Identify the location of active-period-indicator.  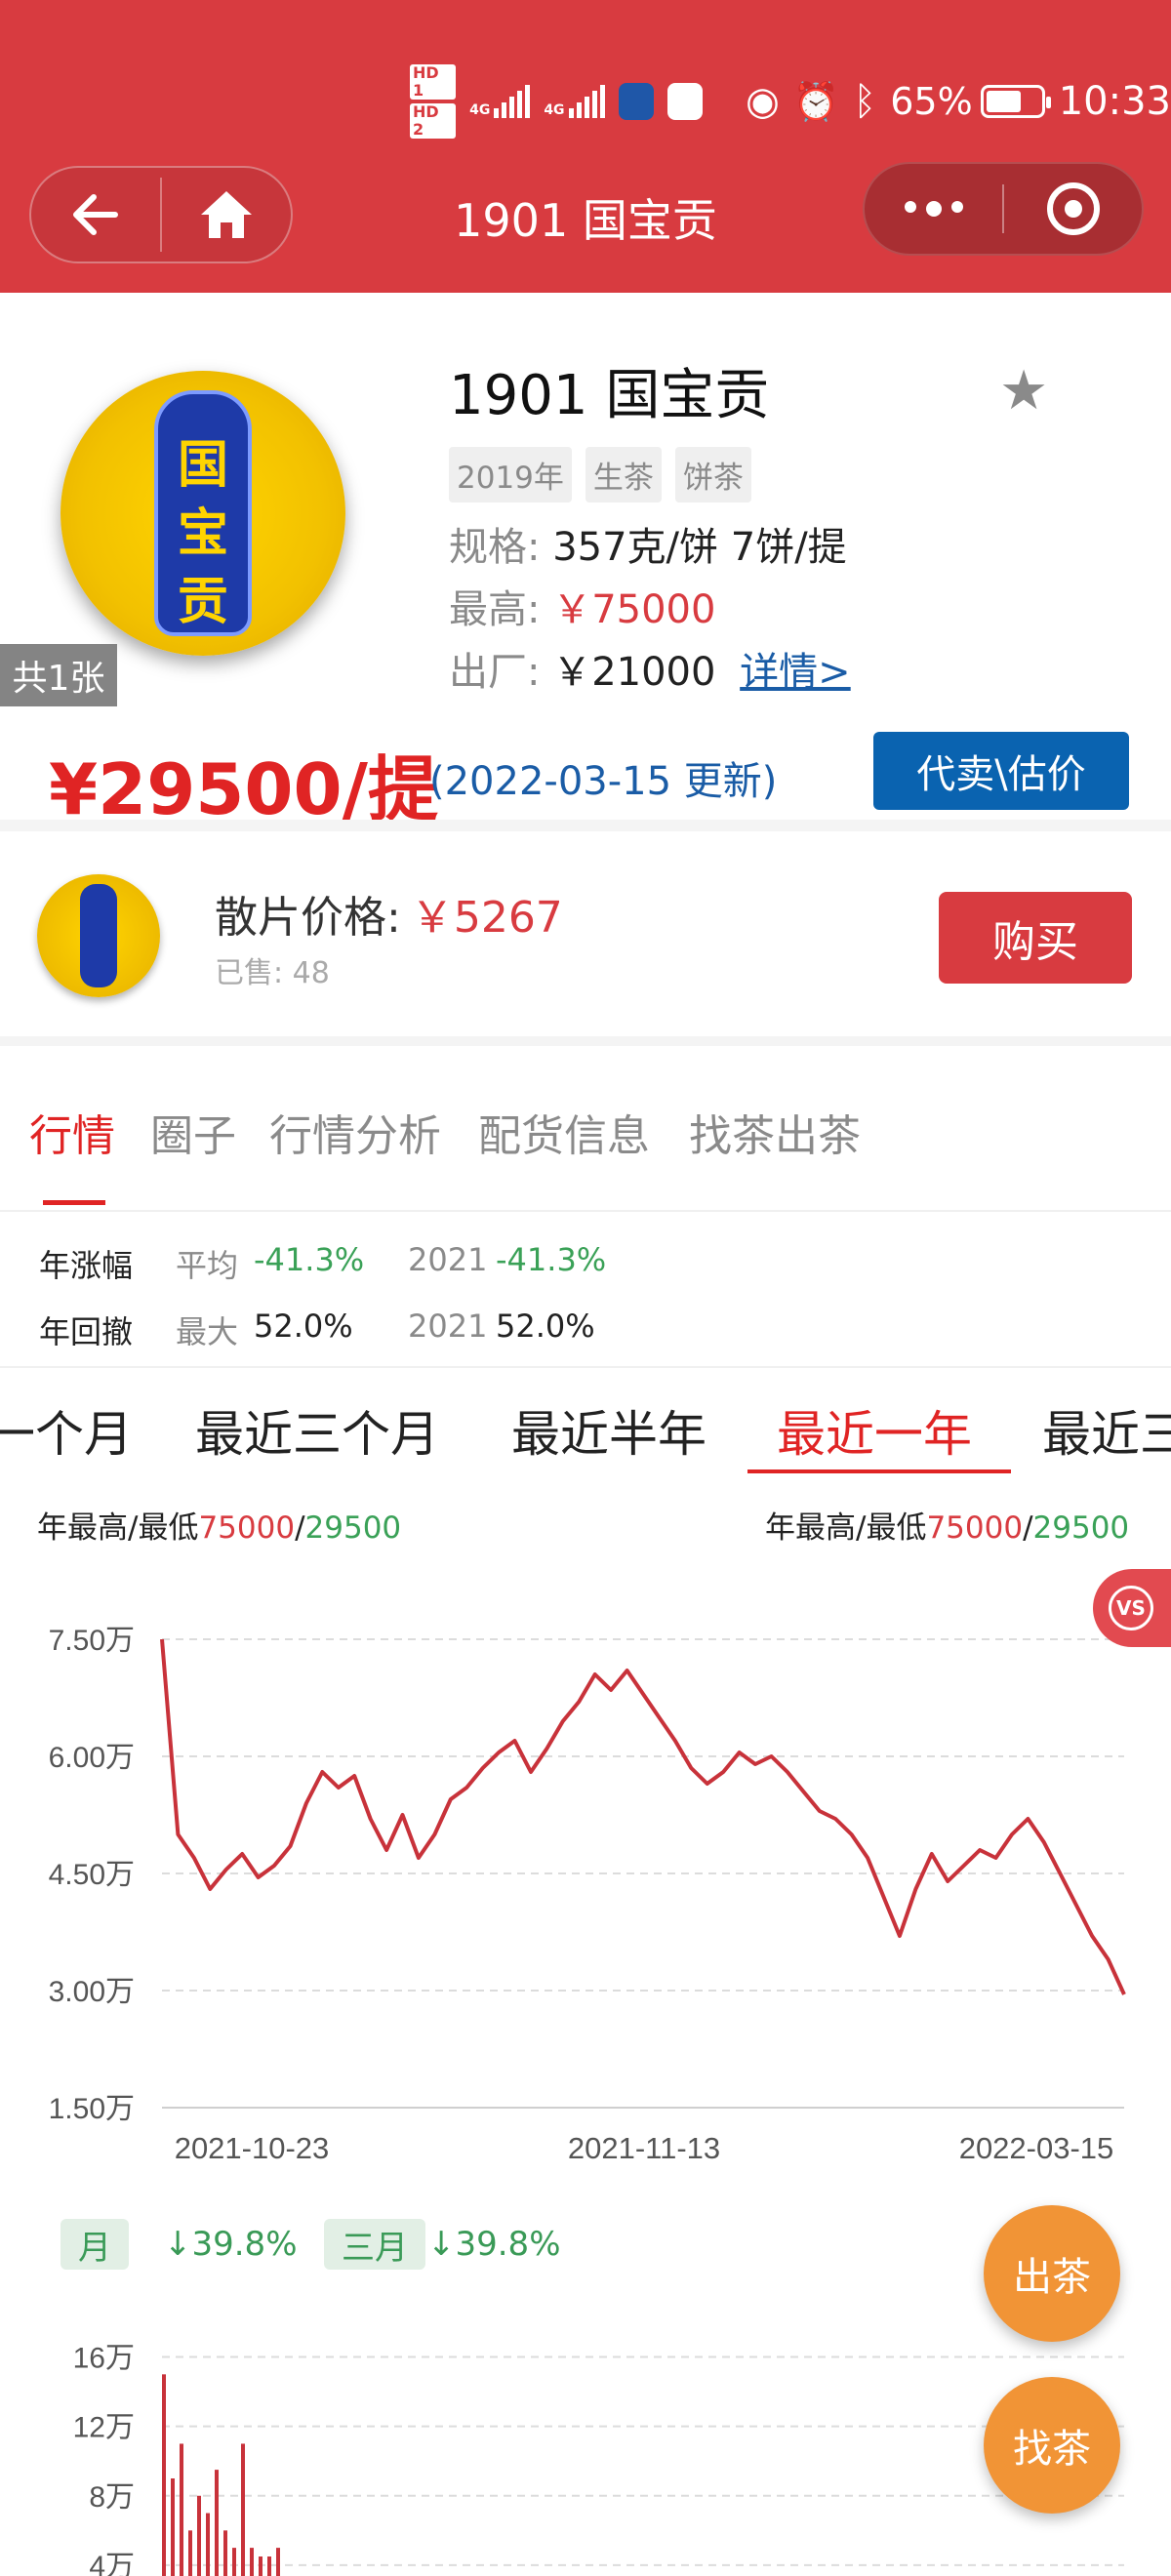
(879, 1471).